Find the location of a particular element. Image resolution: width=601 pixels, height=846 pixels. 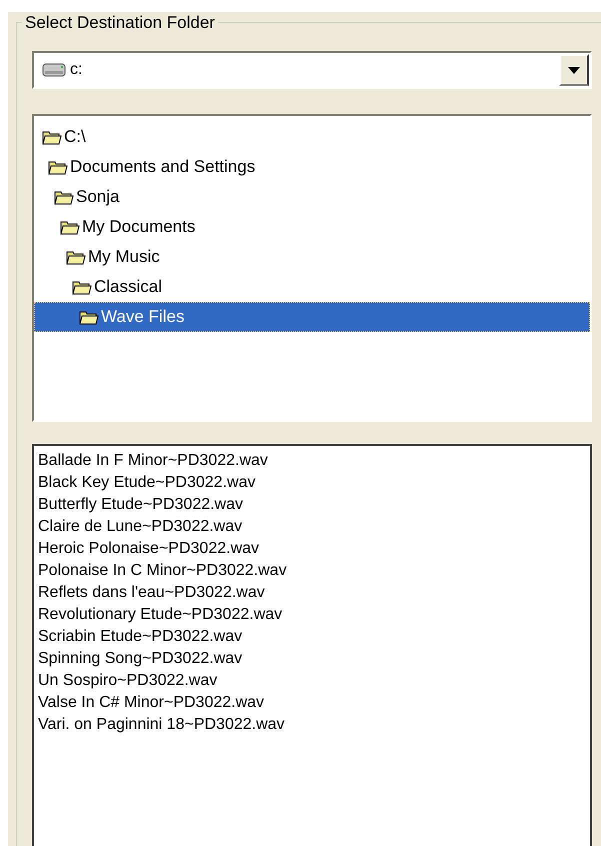

file-item: Reflets dans l'eau~PD3022.wav is located at coordinates (314, 593).